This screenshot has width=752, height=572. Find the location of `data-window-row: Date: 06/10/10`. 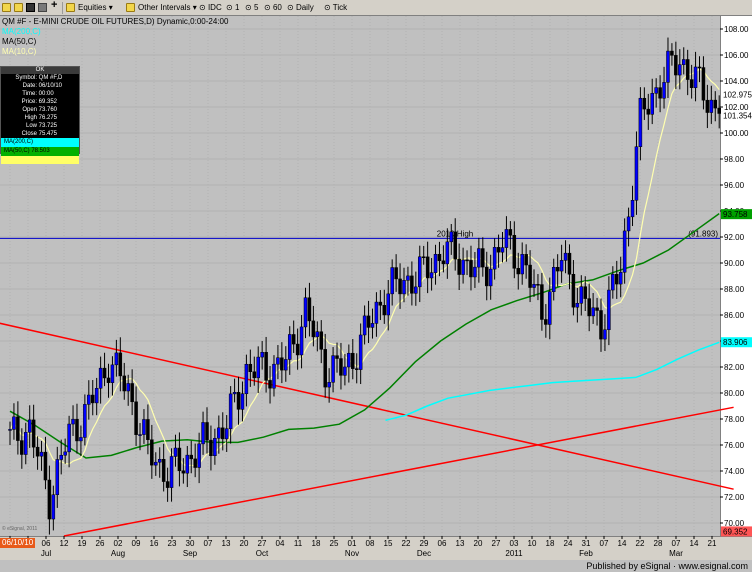

data-window-row: Date: 06/10/10 is located at coordinates (40, 86).